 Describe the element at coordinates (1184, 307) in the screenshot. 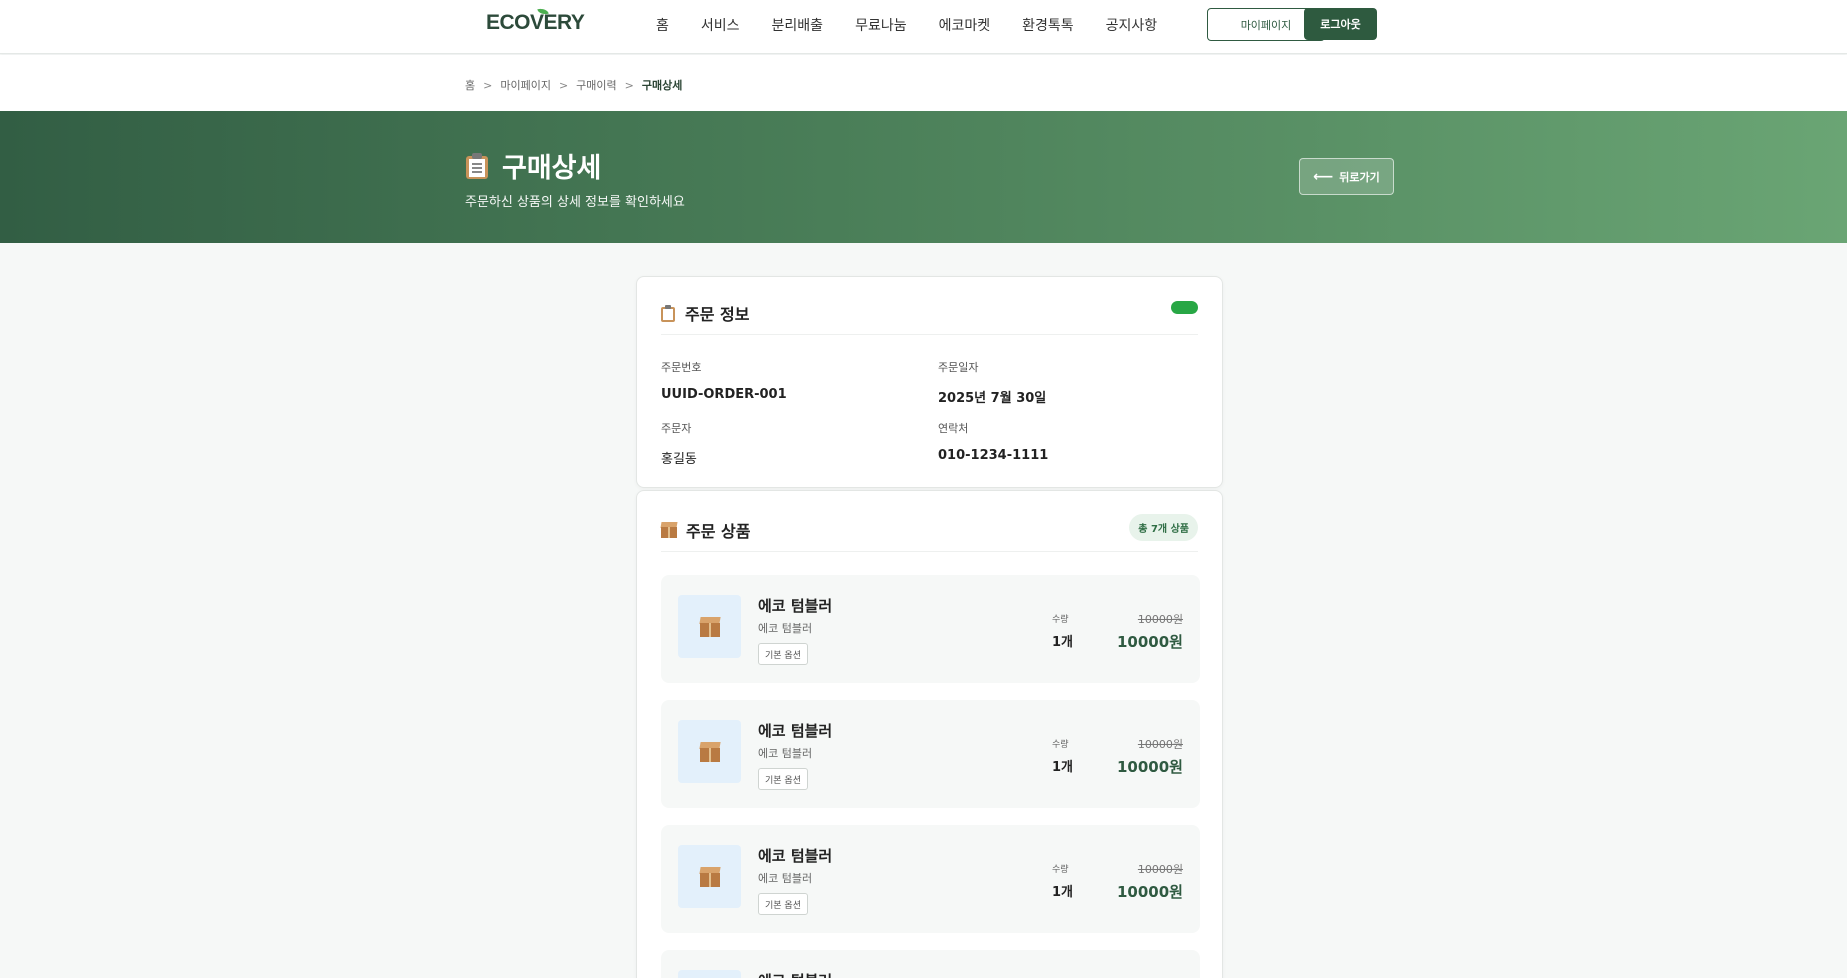

I see `status-badge` at that location.